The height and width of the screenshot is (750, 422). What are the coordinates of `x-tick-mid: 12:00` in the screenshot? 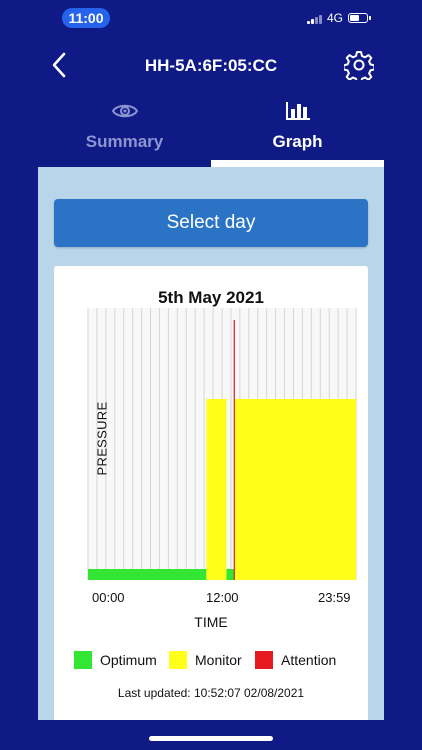 It's located at (222, 597).